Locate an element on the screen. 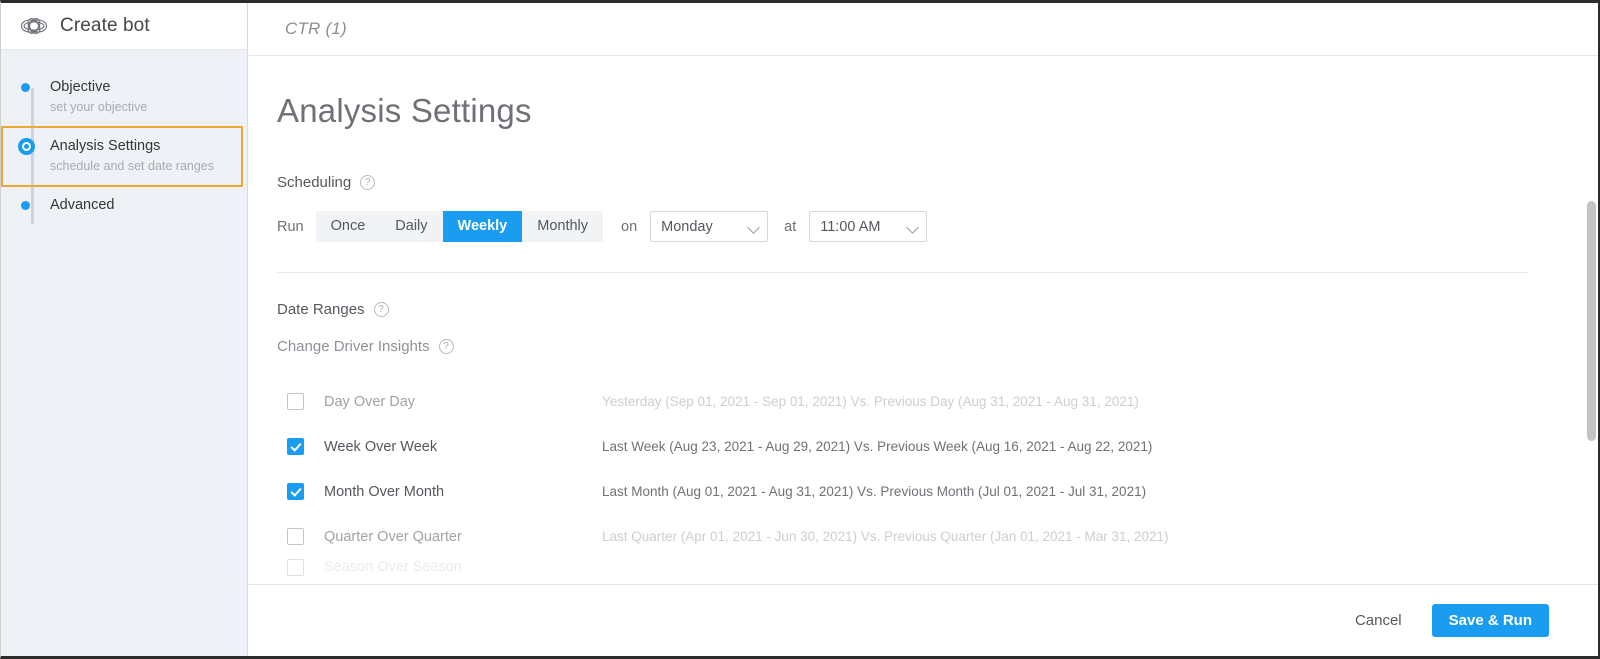 This screenshot has height=659, width=1600. table-row: Season Over Season is located at coordinates (902, 569).